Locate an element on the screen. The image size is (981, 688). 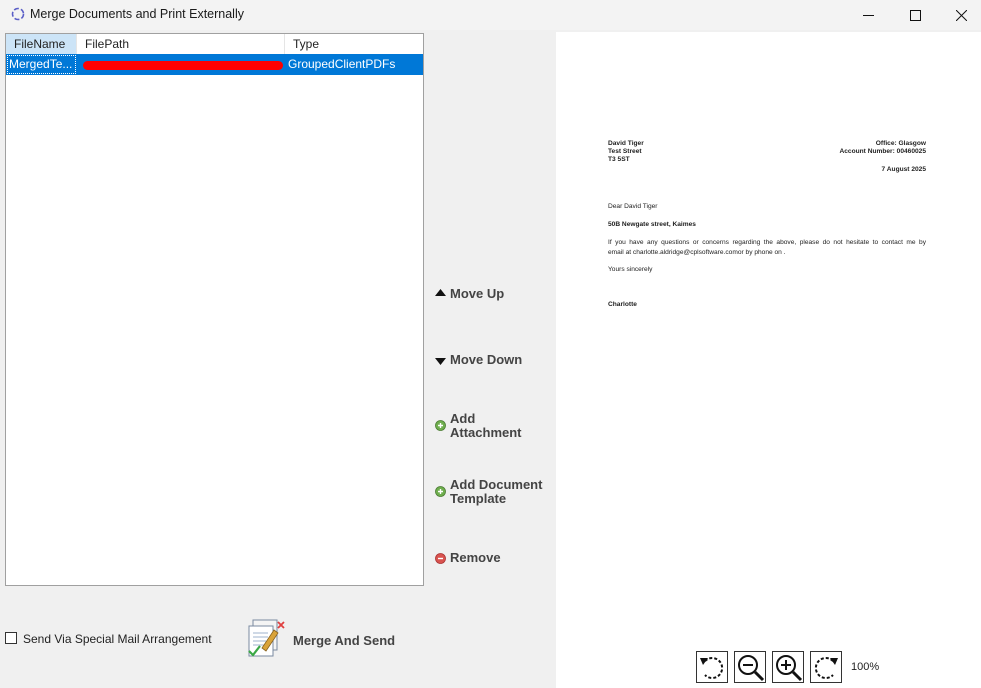
table-row: MergedTe... GroupedClientPDFs is located at coordinates (214, 64).